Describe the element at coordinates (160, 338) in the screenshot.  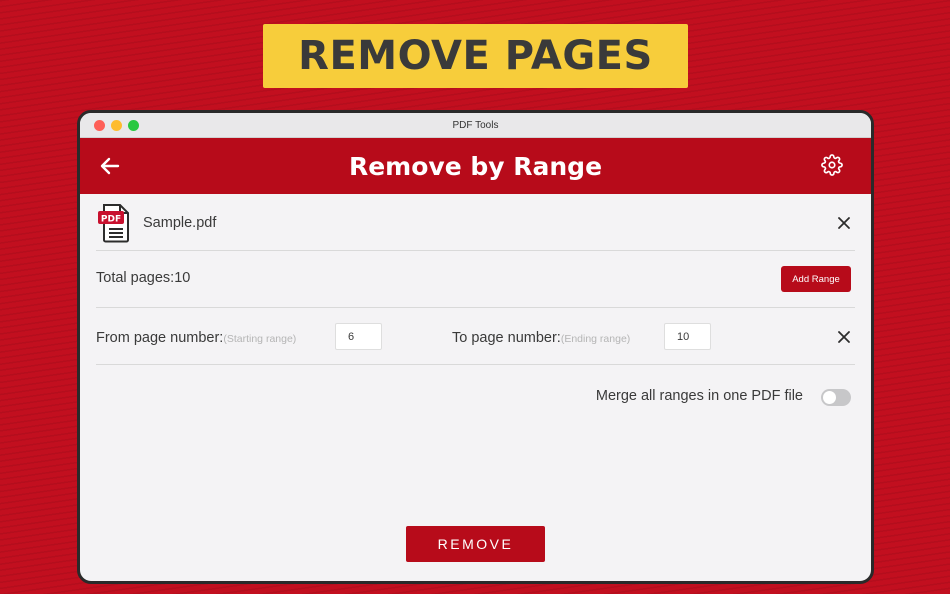
I see `from-label-text: From page number:` at that location.